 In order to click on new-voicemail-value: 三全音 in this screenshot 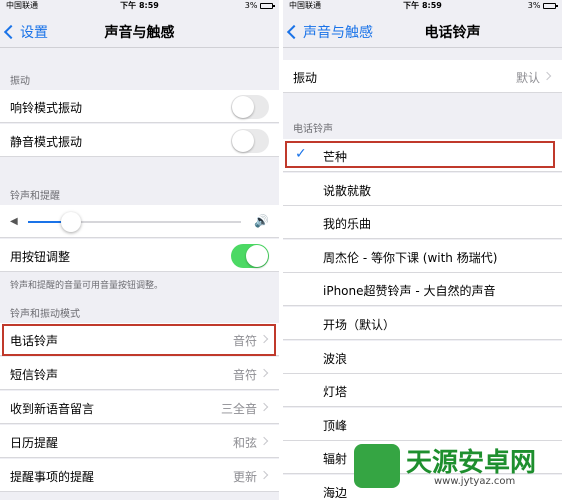, I will do `click(238, 409)`.